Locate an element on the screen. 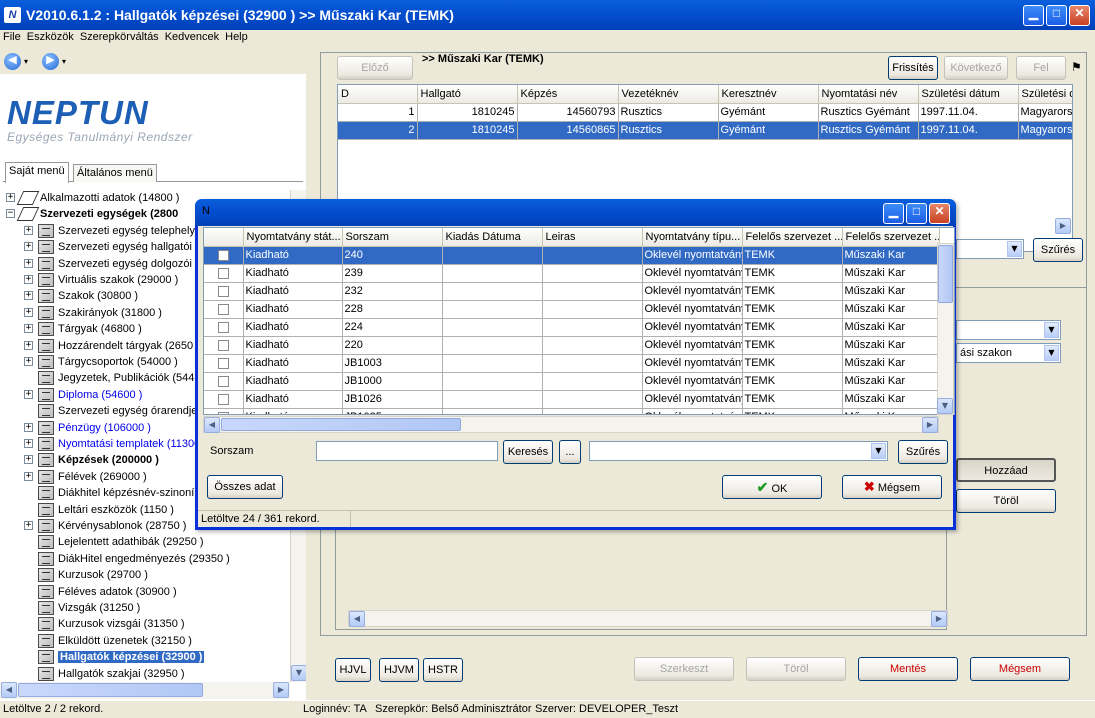  left-horizontal-scrollbar: ◀ ▶ is located at coordinates (145, 690).